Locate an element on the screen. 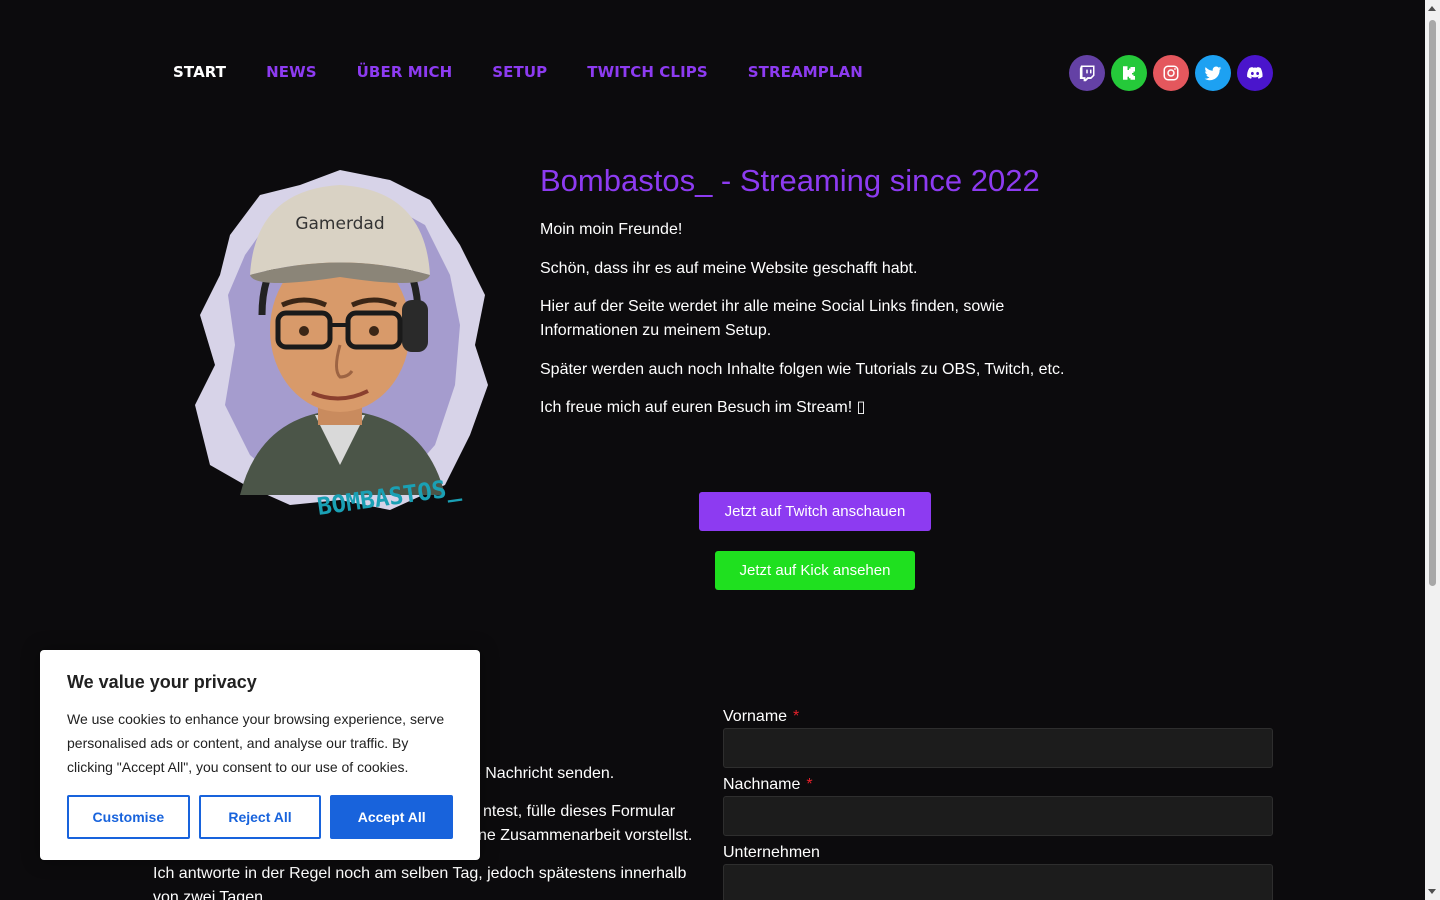 This screenshot has width=1440, height=900. scrollbar is located at coordinates (1432, 450).